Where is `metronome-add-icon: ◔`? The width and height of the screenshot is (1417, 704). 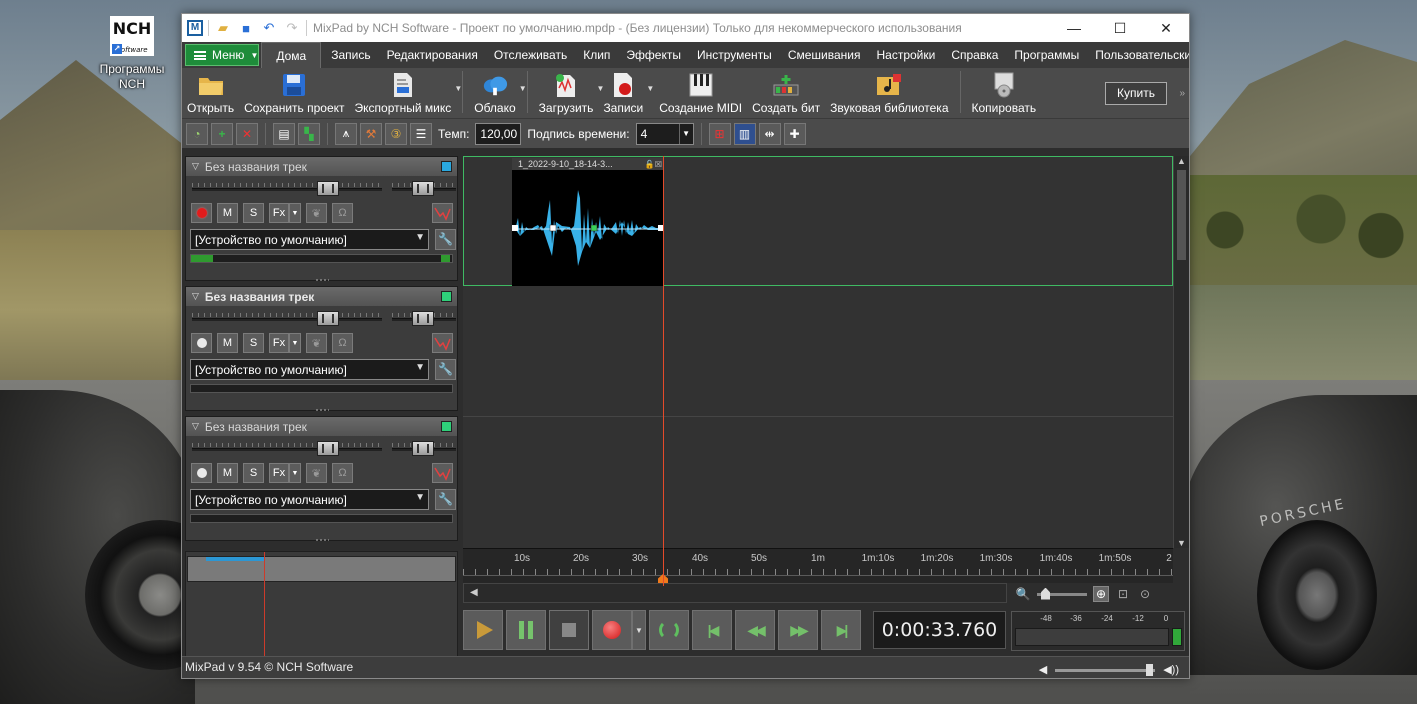
metronome-add-icon: ◔ is located at coordinates (197, 133).